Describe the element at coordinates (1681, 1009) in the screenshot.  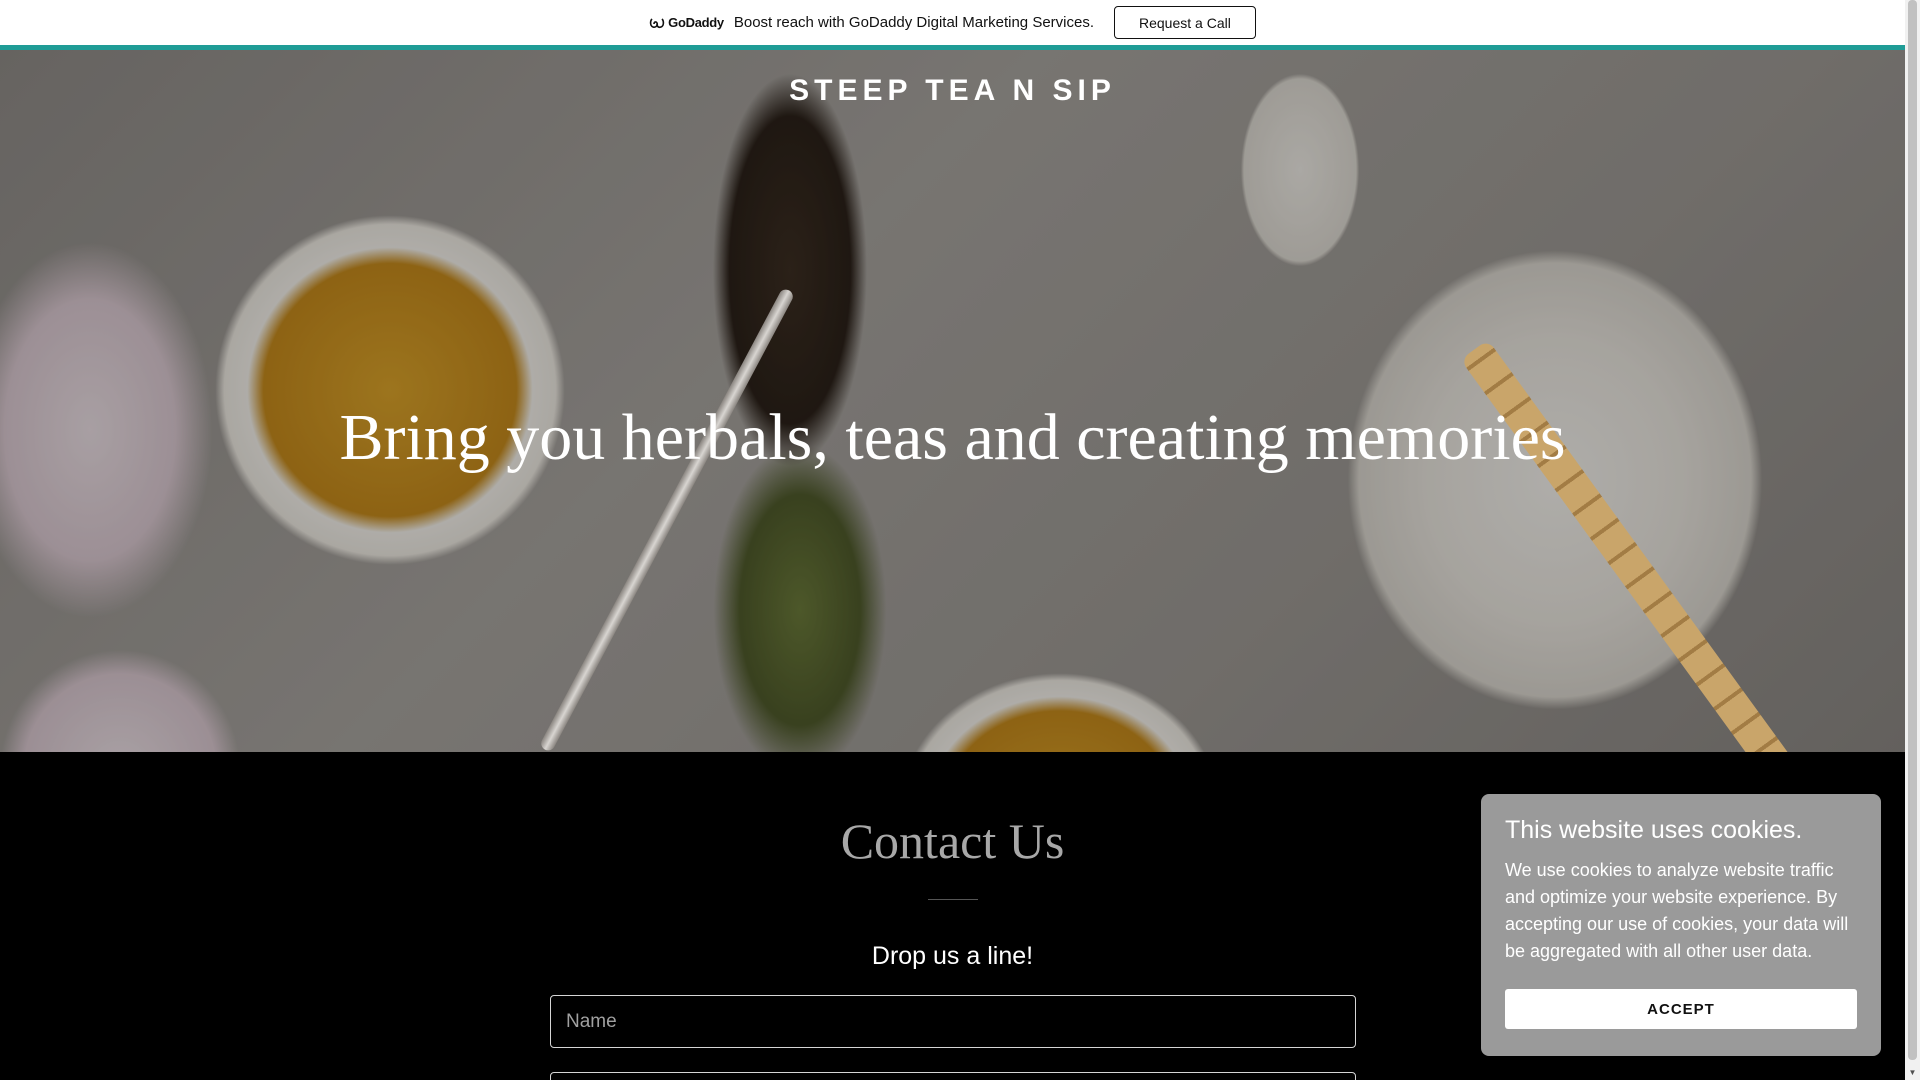
I see `accept-cookies-button: ACCEPT` at that location.